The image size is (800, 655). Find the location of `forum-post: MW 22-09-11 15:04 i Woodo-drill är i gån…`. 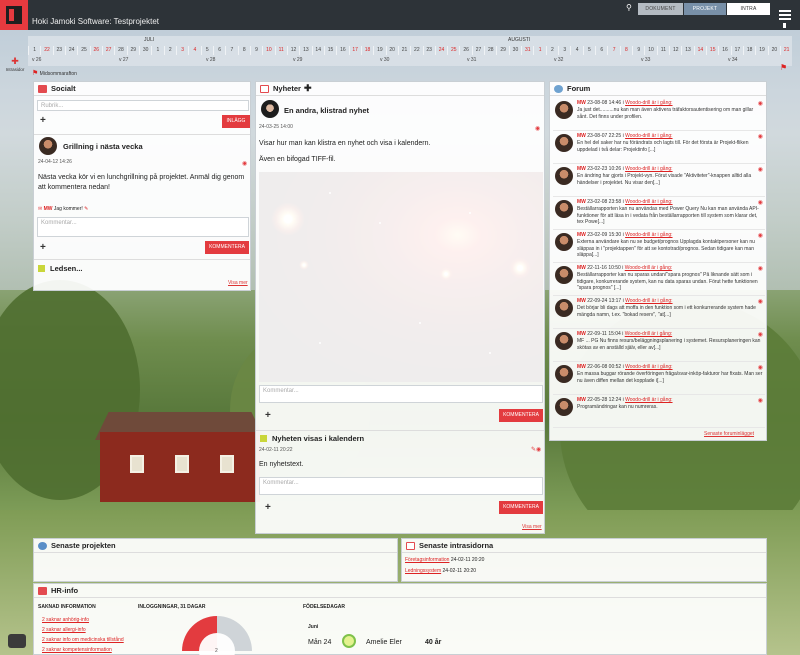

forum-post: MW 22-09-11 15:04 i Woodo-drill är i gån… is located at coordinates (659, 346).